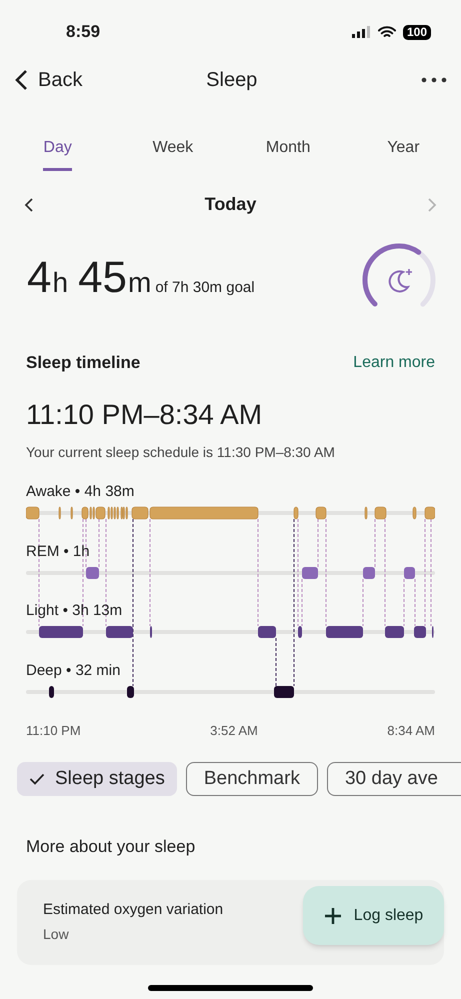  I want to click on stage-label: Deep • 32 min, so click(73, 671).